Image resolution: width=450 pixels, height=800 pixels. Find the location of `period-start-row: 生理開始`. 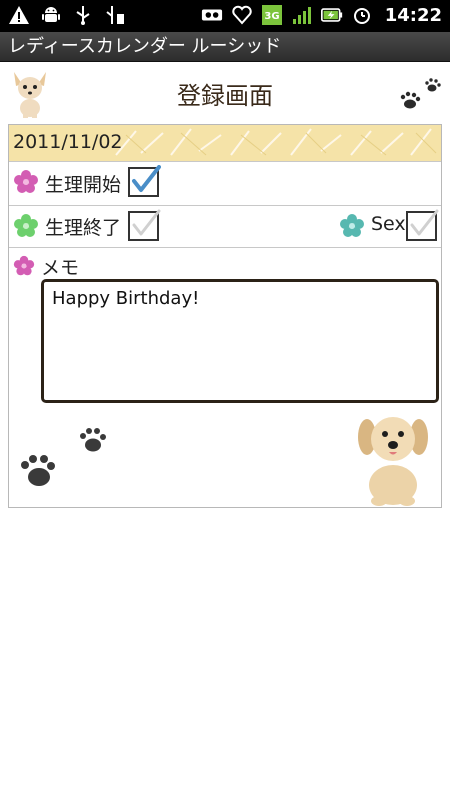

period-start-row: 生理開始 is located at coordinates (225, 183).